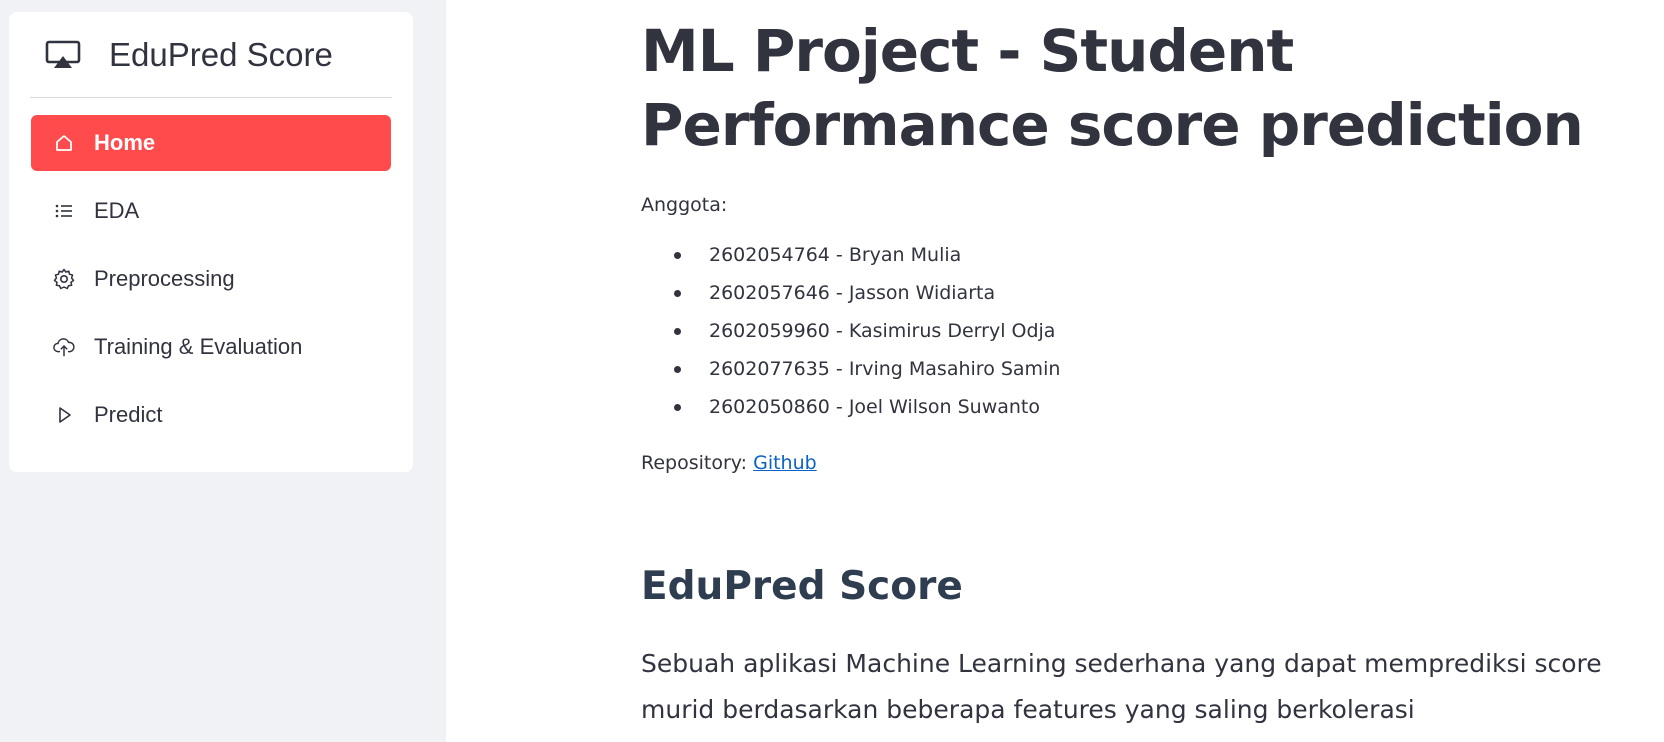 The height and width of the screenshot is (742, 1664). Describe the element at coordinates (1141, 413) in the screenshot. I see `list-item: 2602050860 - Joel Wilson Suwanto` at that location.